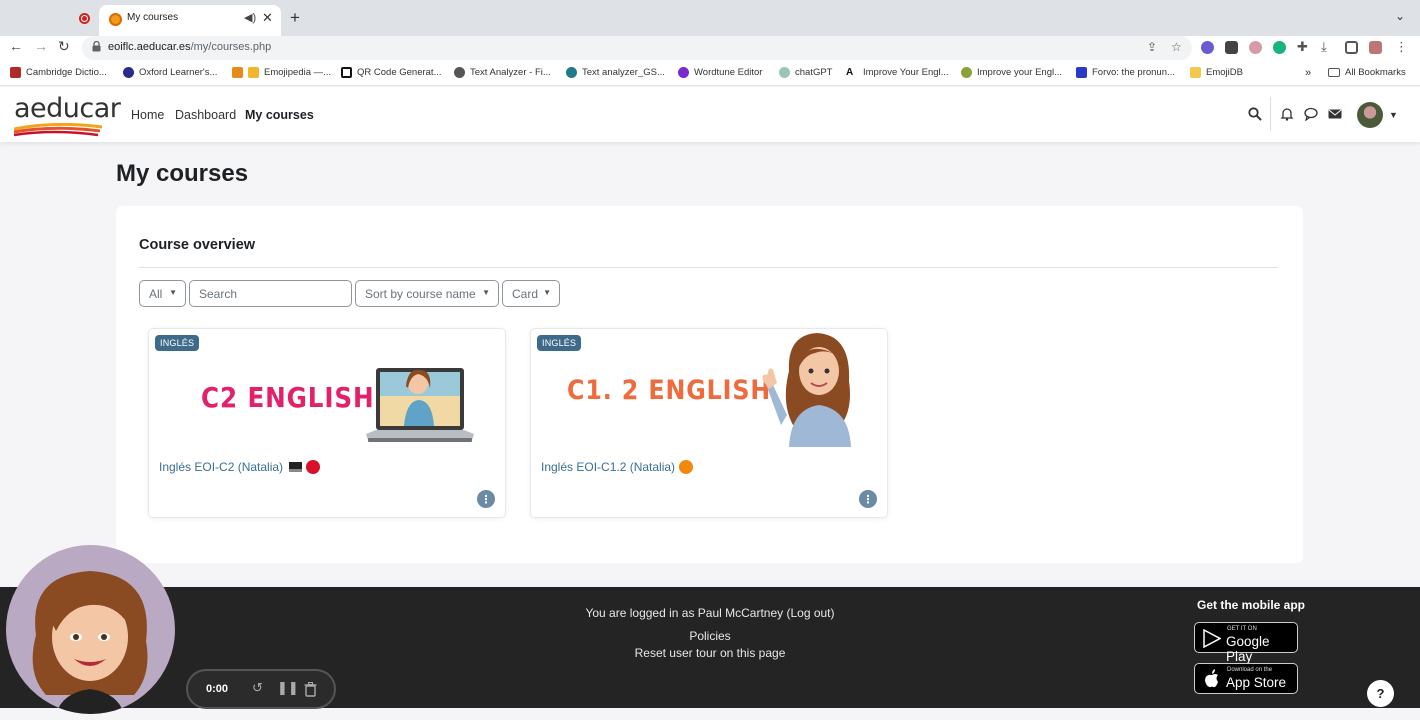 The image size is (1420, 720). What do you see at coordinates (1327, 46) in the screenshot?
I see `download-icon: ⤓` at bounding box center [1327, 46].